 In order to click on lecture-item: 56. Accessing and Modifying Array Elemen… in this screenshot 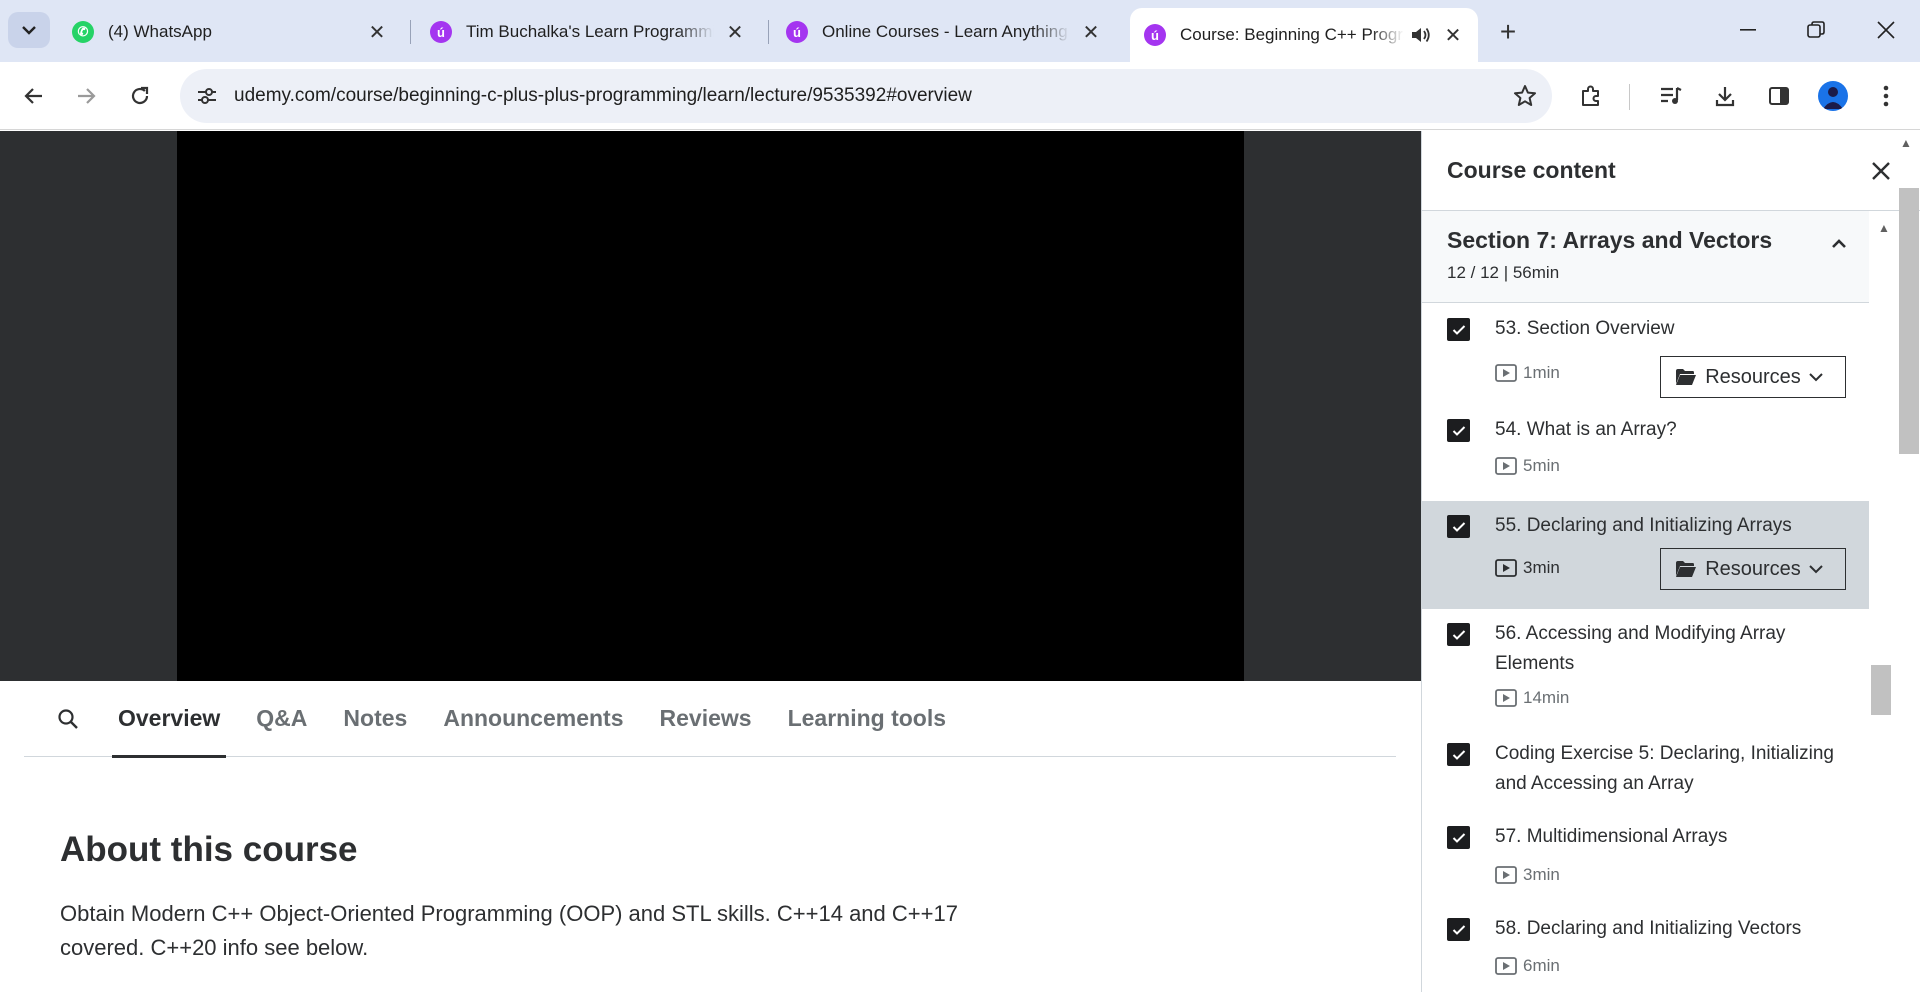, I will do `click(1645, 670)`.